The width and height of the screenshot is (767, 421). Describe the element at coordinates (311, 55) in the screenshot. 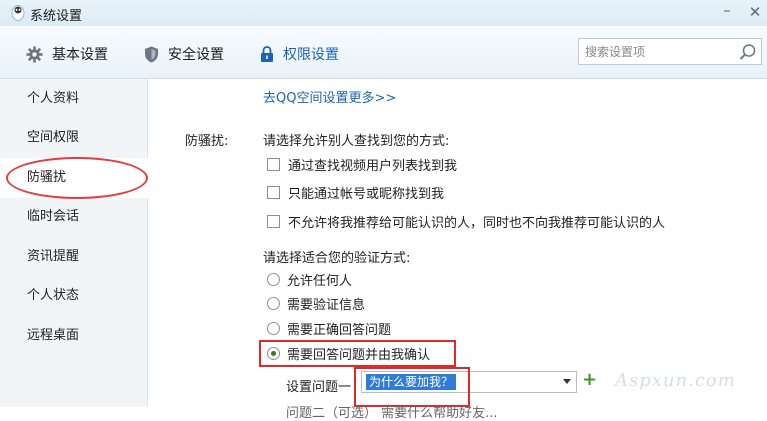

I see `tab-permission-label: 权限设置` at that location.